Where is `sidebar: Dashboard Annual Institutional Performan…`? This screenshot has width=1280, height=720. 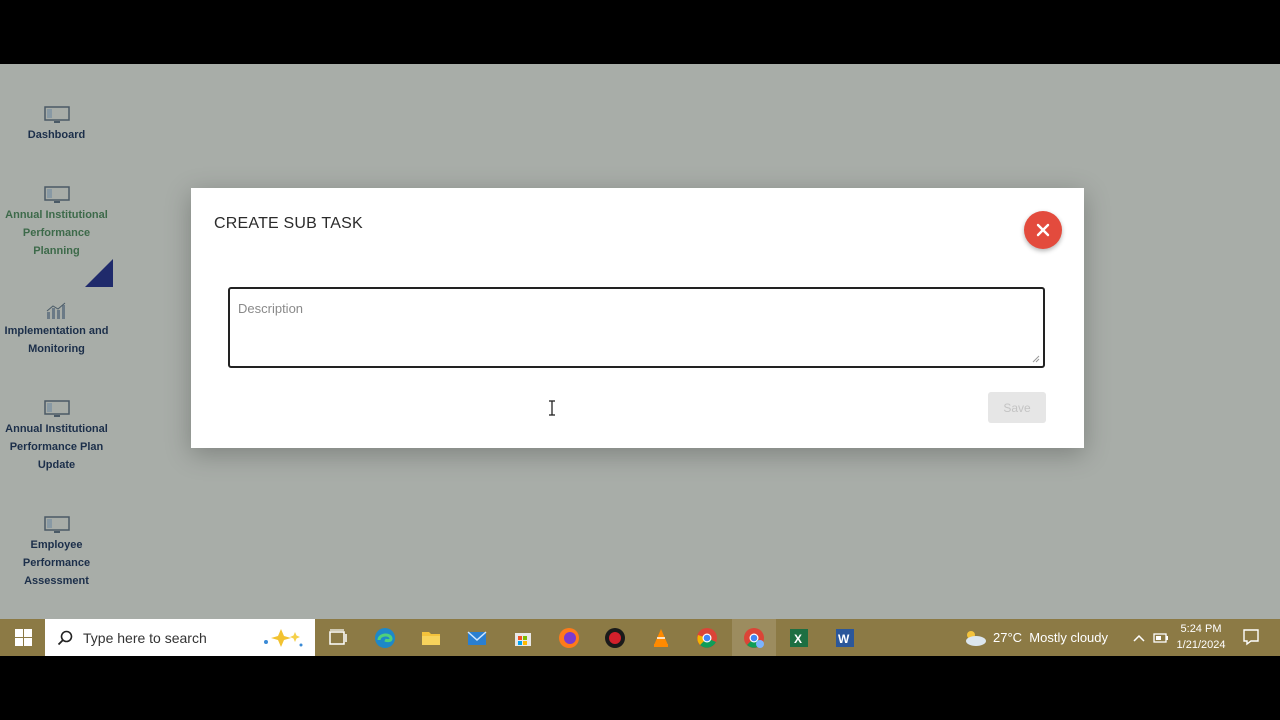
sidebar: Dashboard Annual Institutional Performan… is located at coordinates (56, 341).